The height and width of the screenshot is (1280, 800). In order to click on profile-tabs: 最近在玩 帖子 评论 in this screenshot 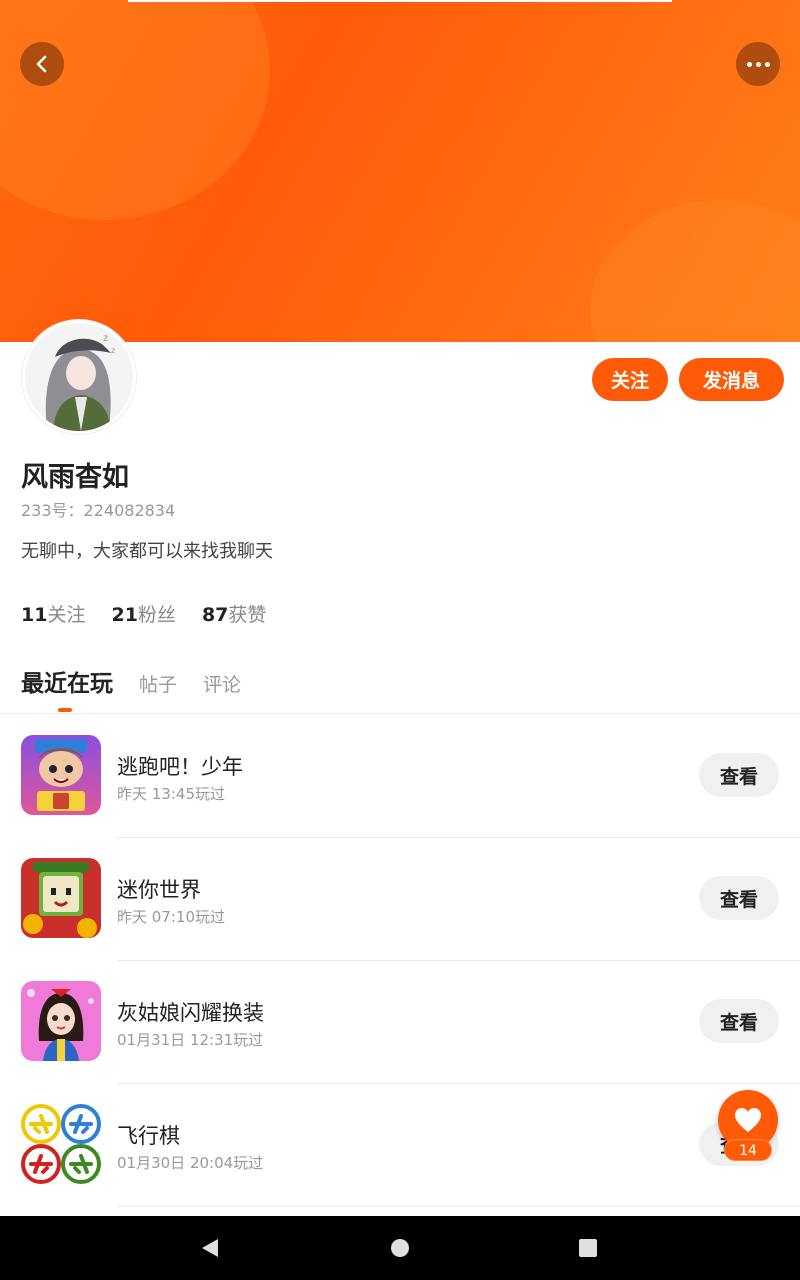, I will do `click(144, 681)`.